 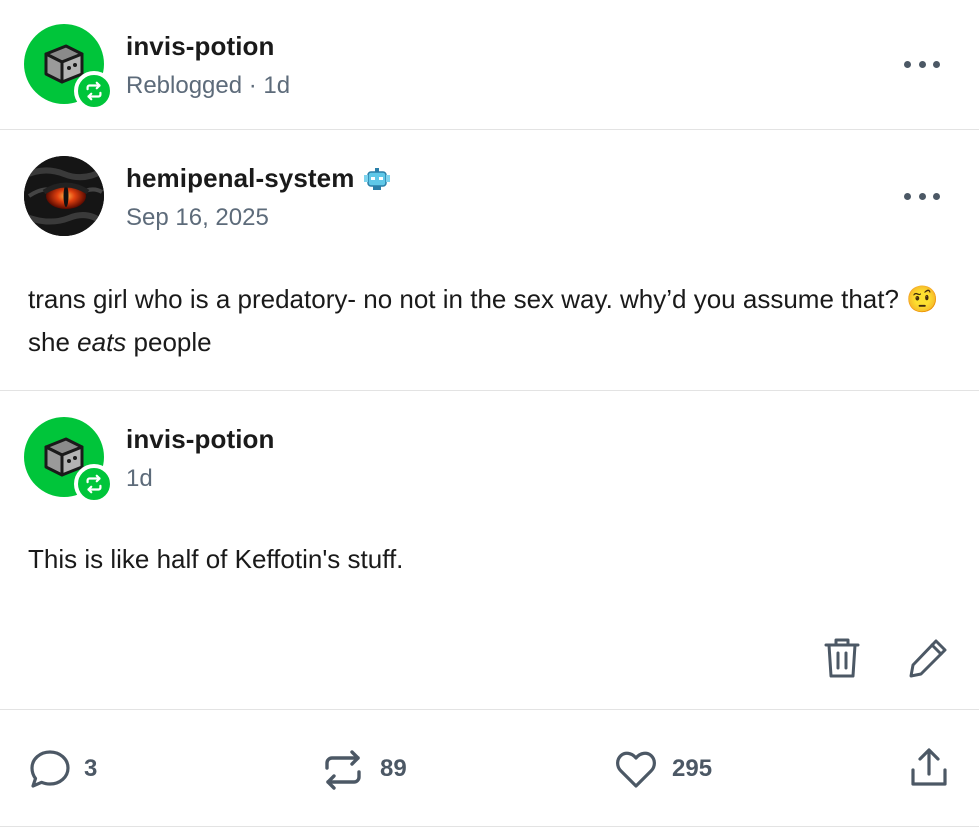 I want to click on reply-text: This is like half of Keffotin's stuff., so click(x=216, y=559).